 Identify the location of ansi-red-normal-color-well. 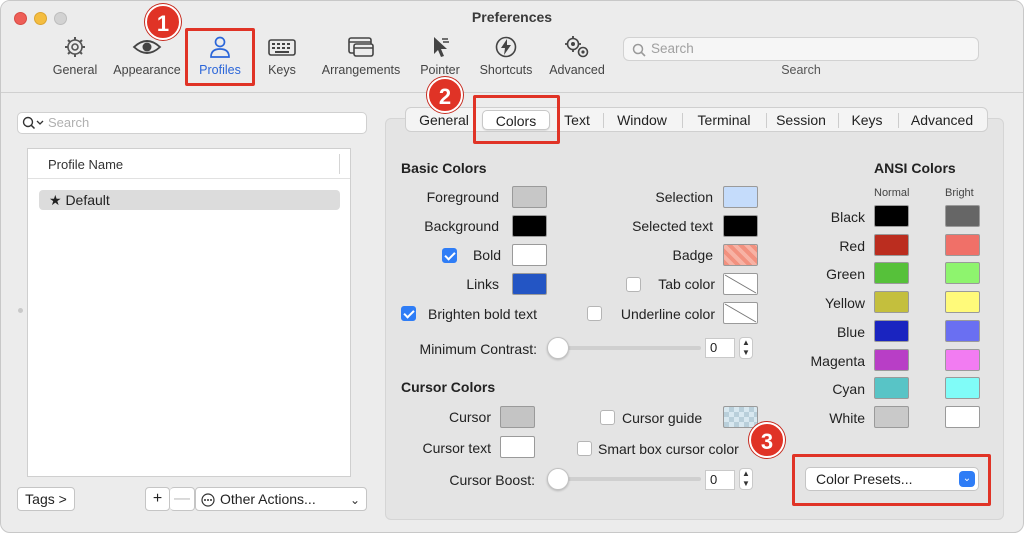
(891, 245).